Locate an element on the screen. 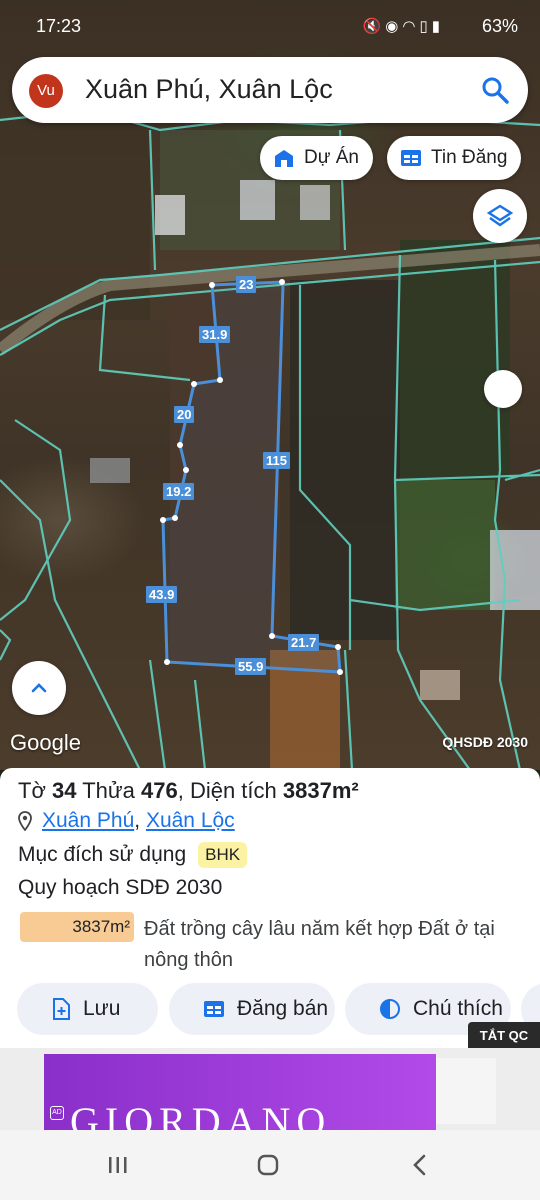  purpose-label: Mục đích sử dụng is located at coordinates (102, 854).